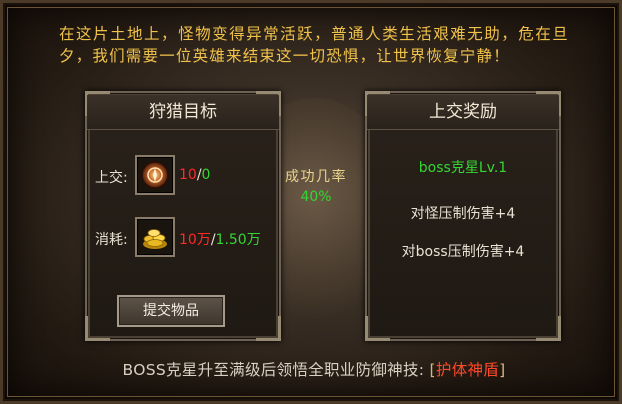 This screenshot has height=404, width=622. What do you see at coordinates (316, 177) in the screenshot?
I see `success-rate-label: 成功几率` at bounding box center [316, 177].